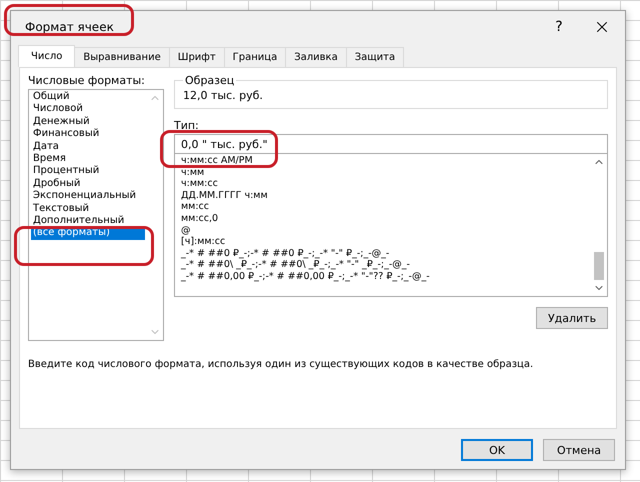  I want to click on category-item: Дробный, so click(88, 184).